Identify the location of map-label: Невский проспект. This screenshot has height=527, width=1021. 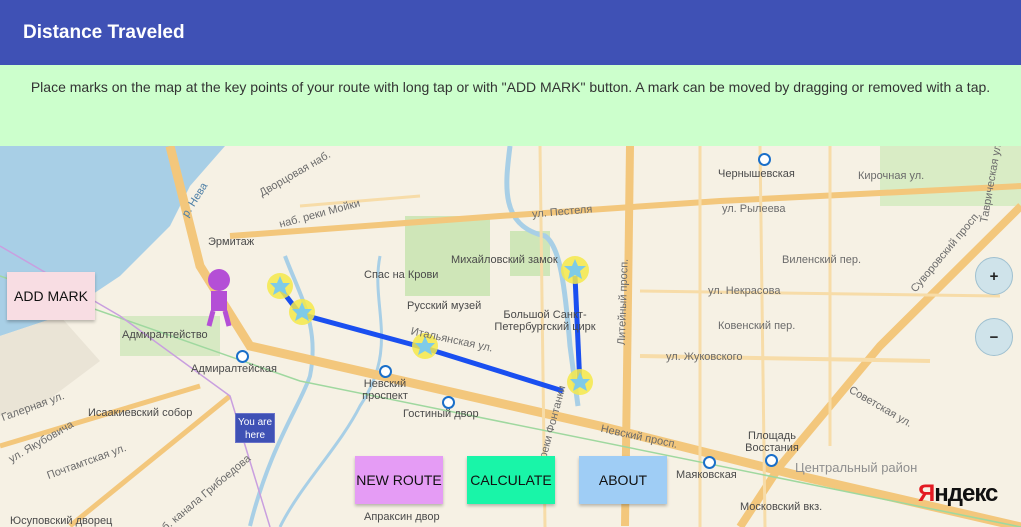
(385, 390).